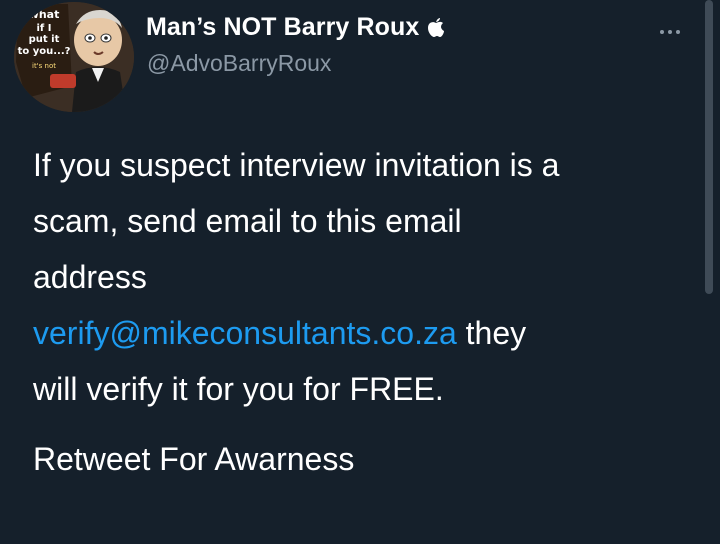  Describe the element at coordinates (296, 165) in the screenshot. I see `tweet-line-1: If you suspect interview invitation is a` at that location.